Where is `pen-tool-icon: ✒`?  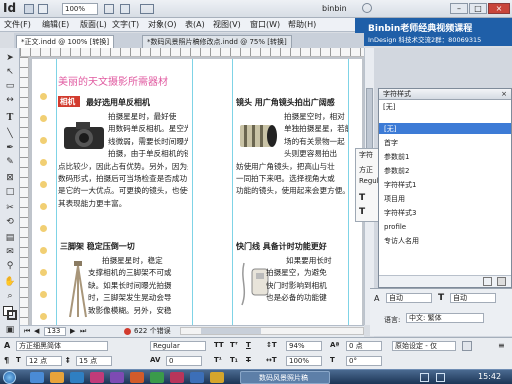
pen-tool-icon: ✒ is located at coordinates (10, 148).